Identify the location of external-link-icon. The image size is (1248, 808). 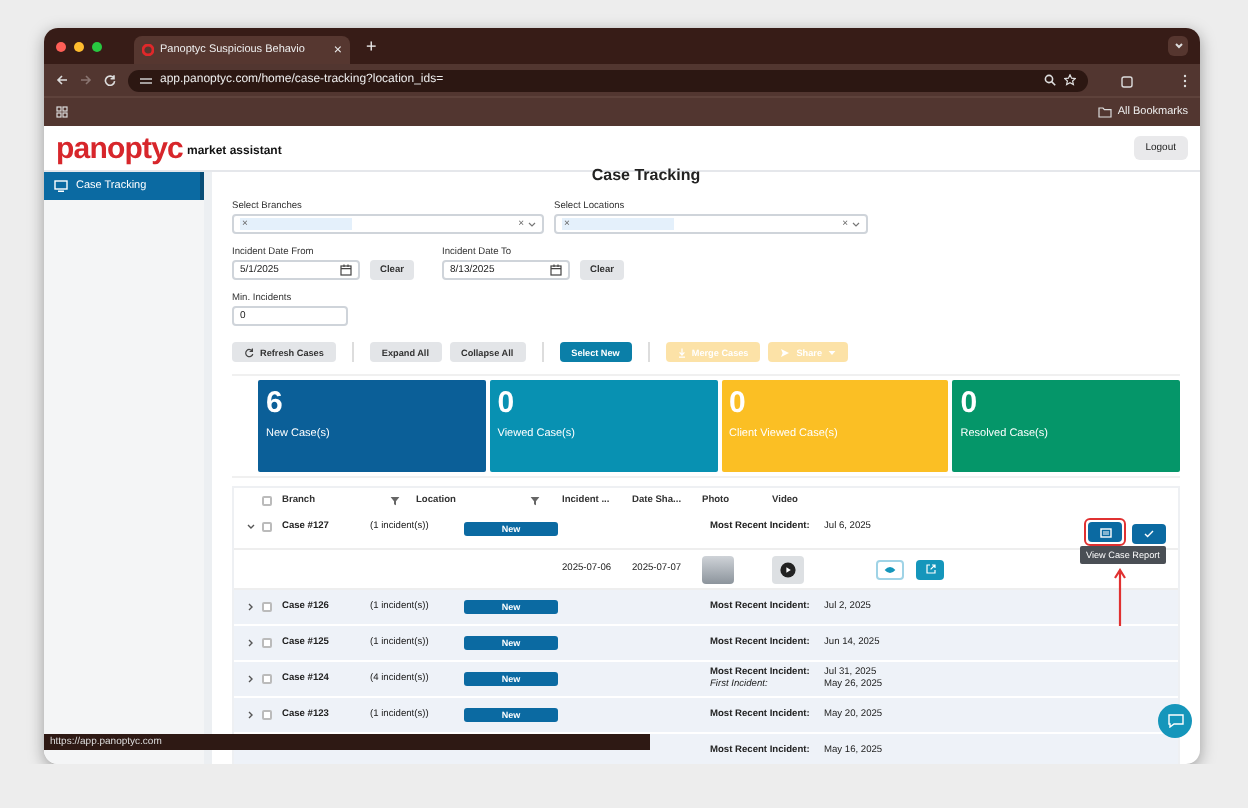
(930, 569).